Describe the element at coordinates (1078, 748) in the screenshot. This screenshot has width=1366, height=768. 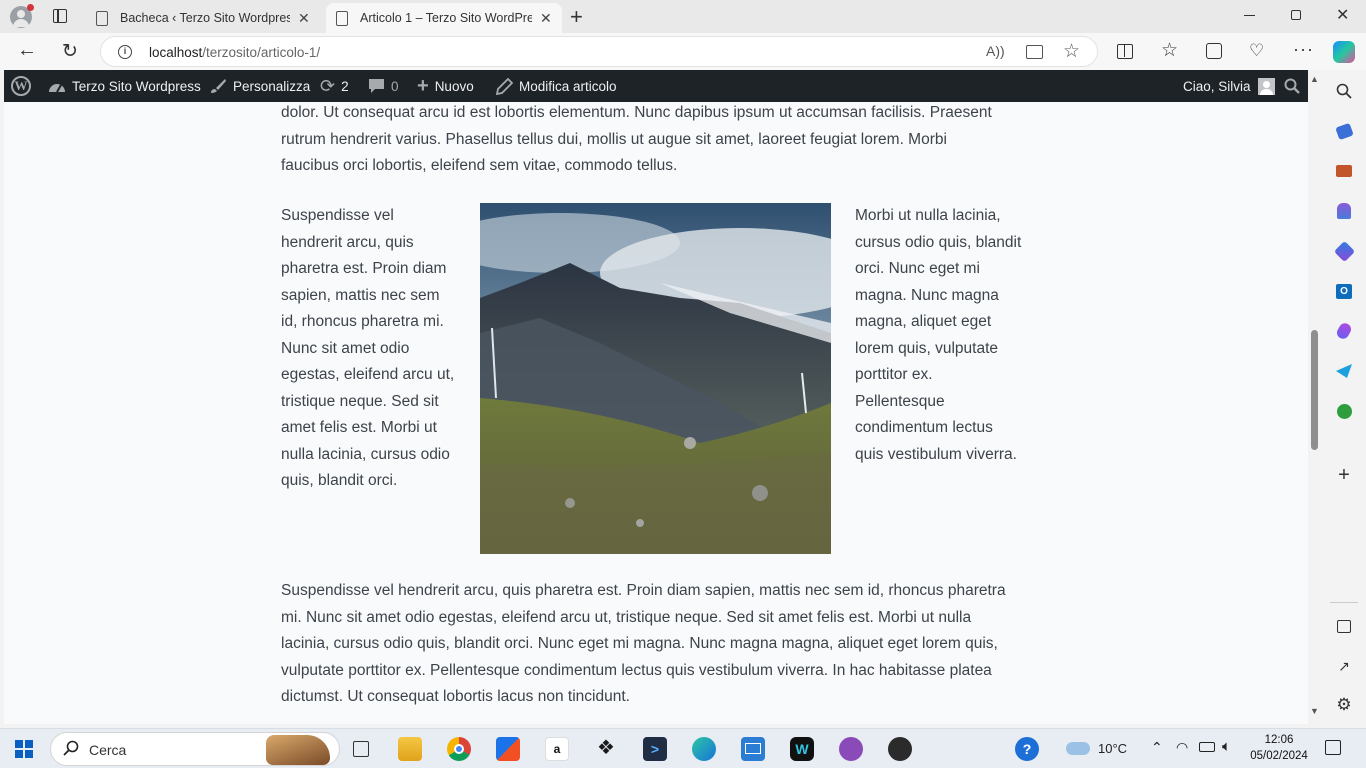
I see `cloud-weather-icon` at that location.